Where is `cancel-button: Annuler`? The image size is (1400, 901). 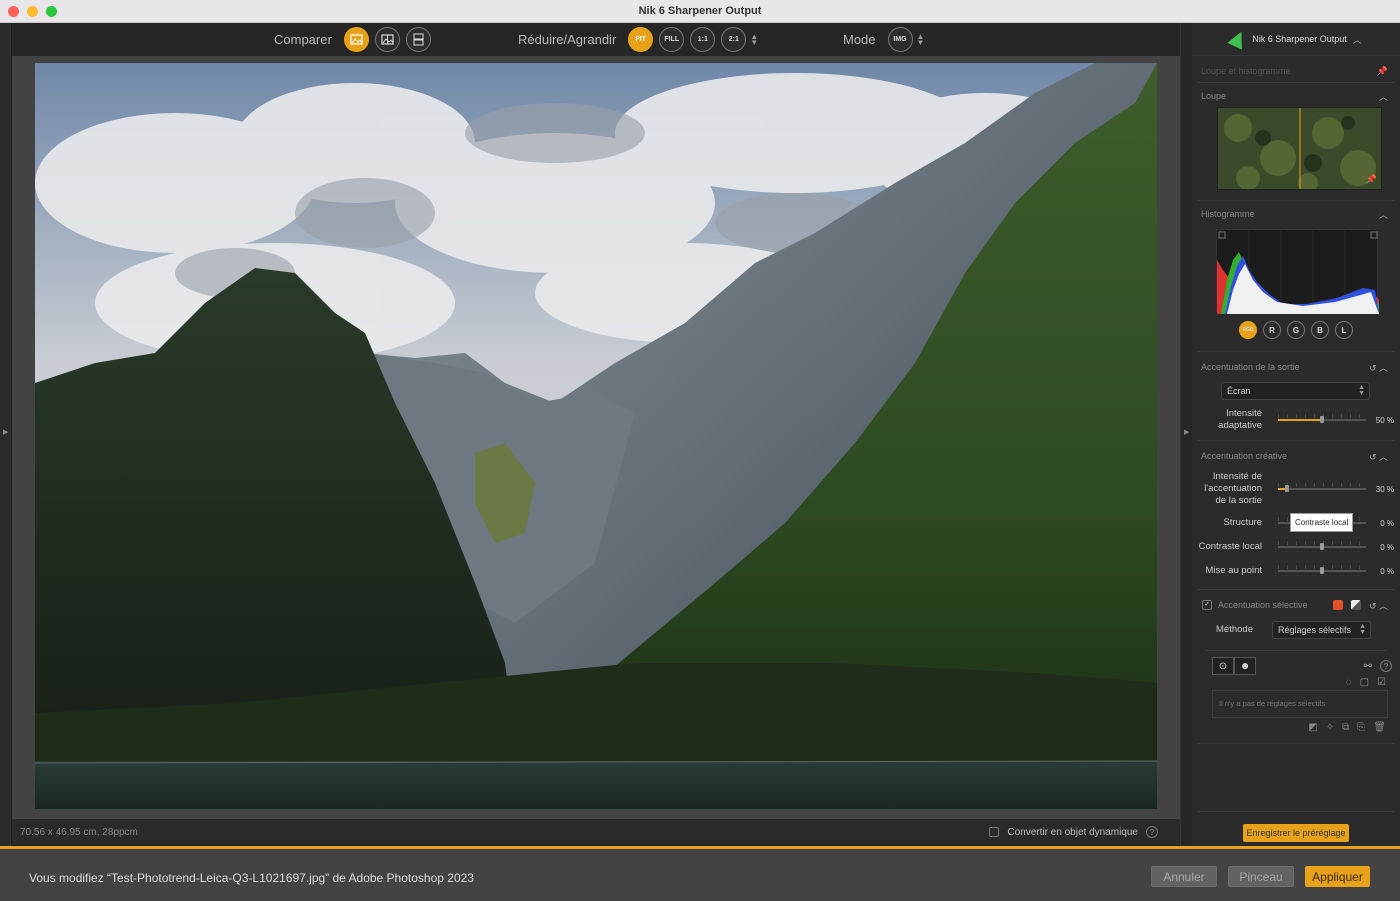 cancel-button: Annuler is located at coordinates (1184, 876).